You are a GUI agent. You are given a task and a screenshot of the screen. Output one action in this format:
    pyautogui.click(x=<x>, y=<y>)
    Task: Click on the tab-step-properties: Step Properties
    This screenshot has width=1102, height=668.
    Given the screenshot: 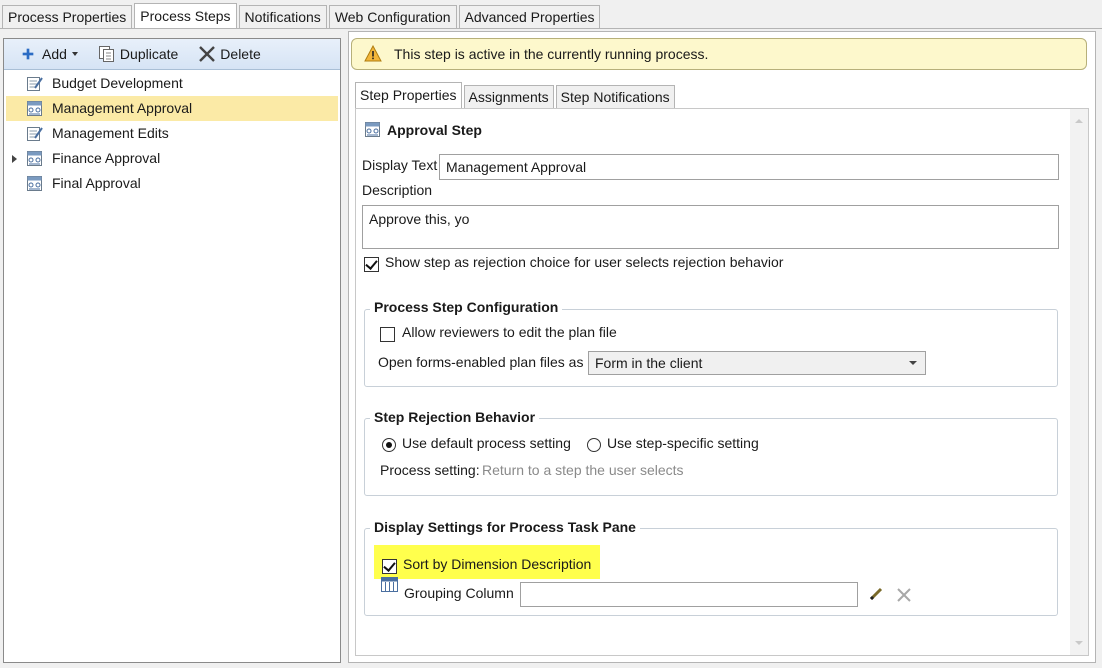 What is the action you would take?
    pyautogui.click(x=408, y=95)
    